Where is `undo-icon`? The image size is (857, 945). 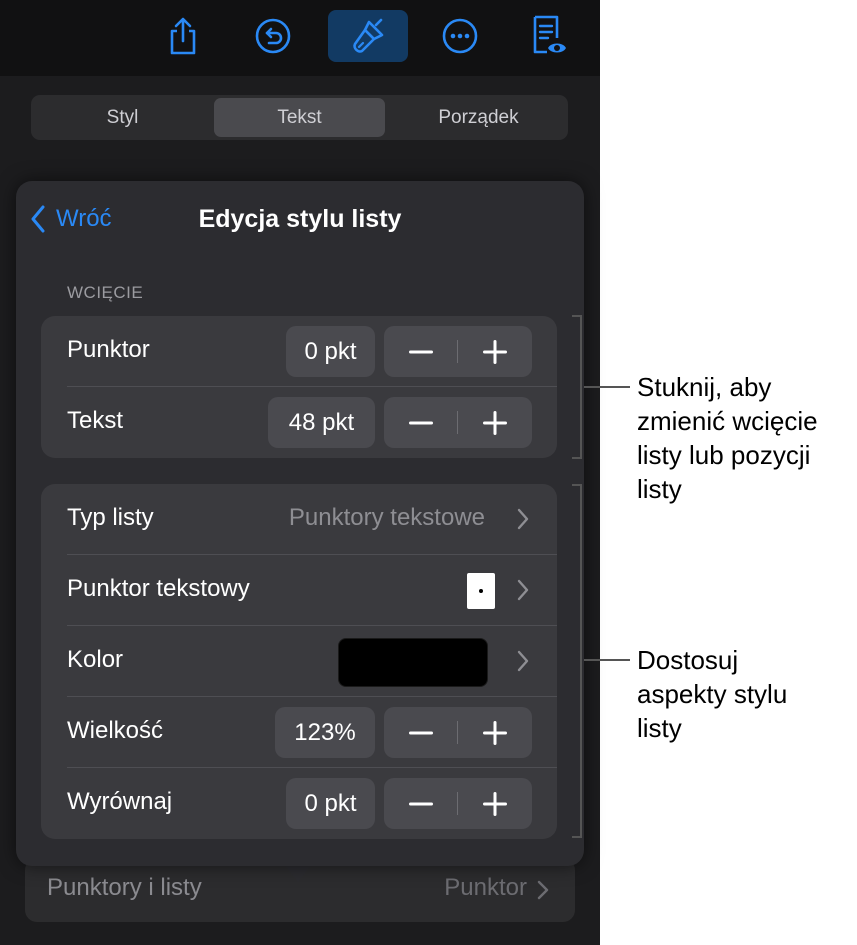
undo-icon is located at coordinates (273, 36).